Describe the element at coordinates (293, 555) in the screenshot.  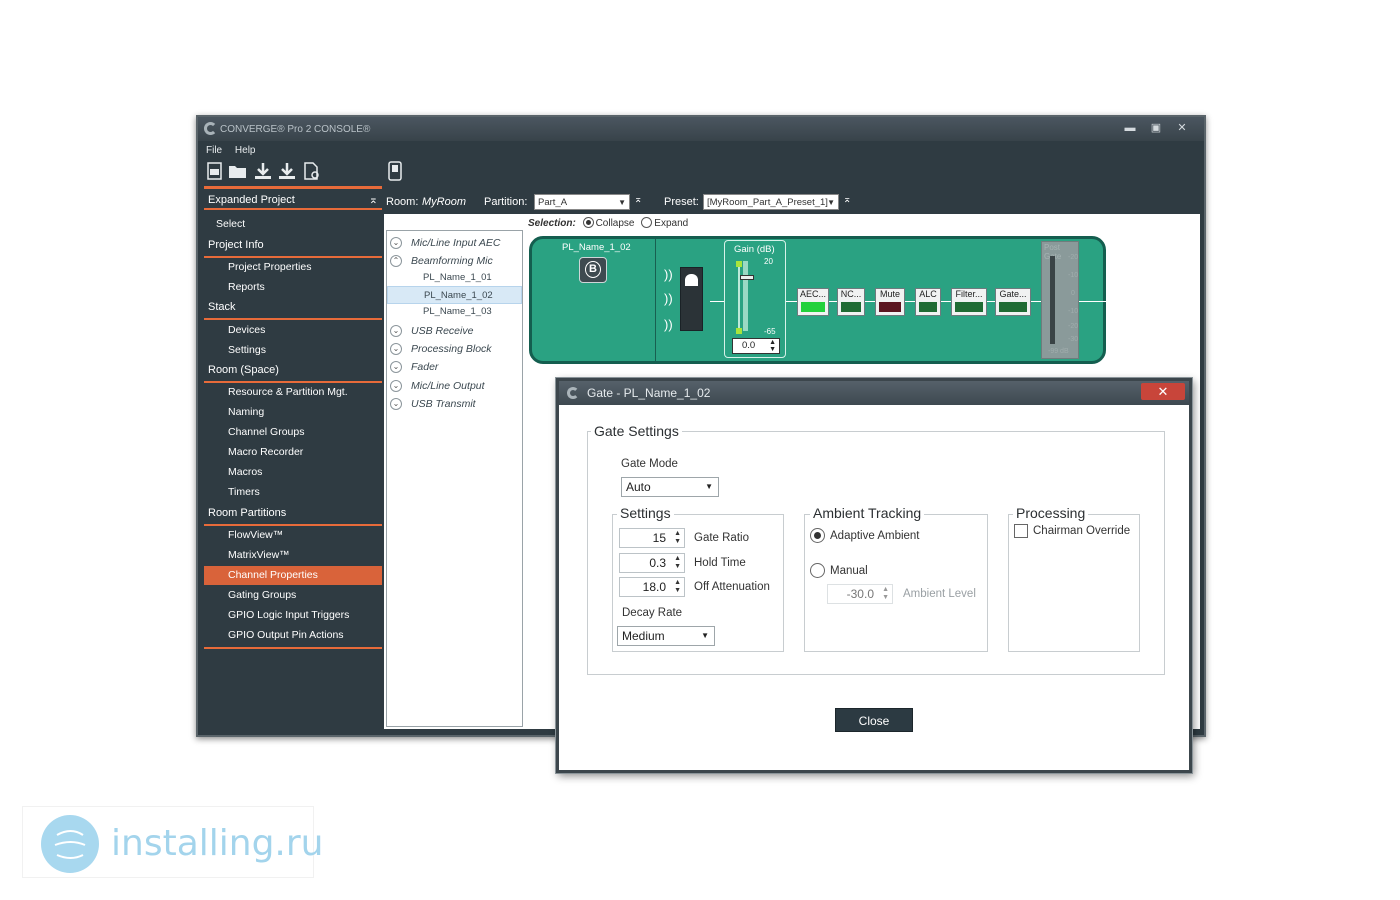
I see `sidebar-item-matrixview: MatrixView™` at that location.